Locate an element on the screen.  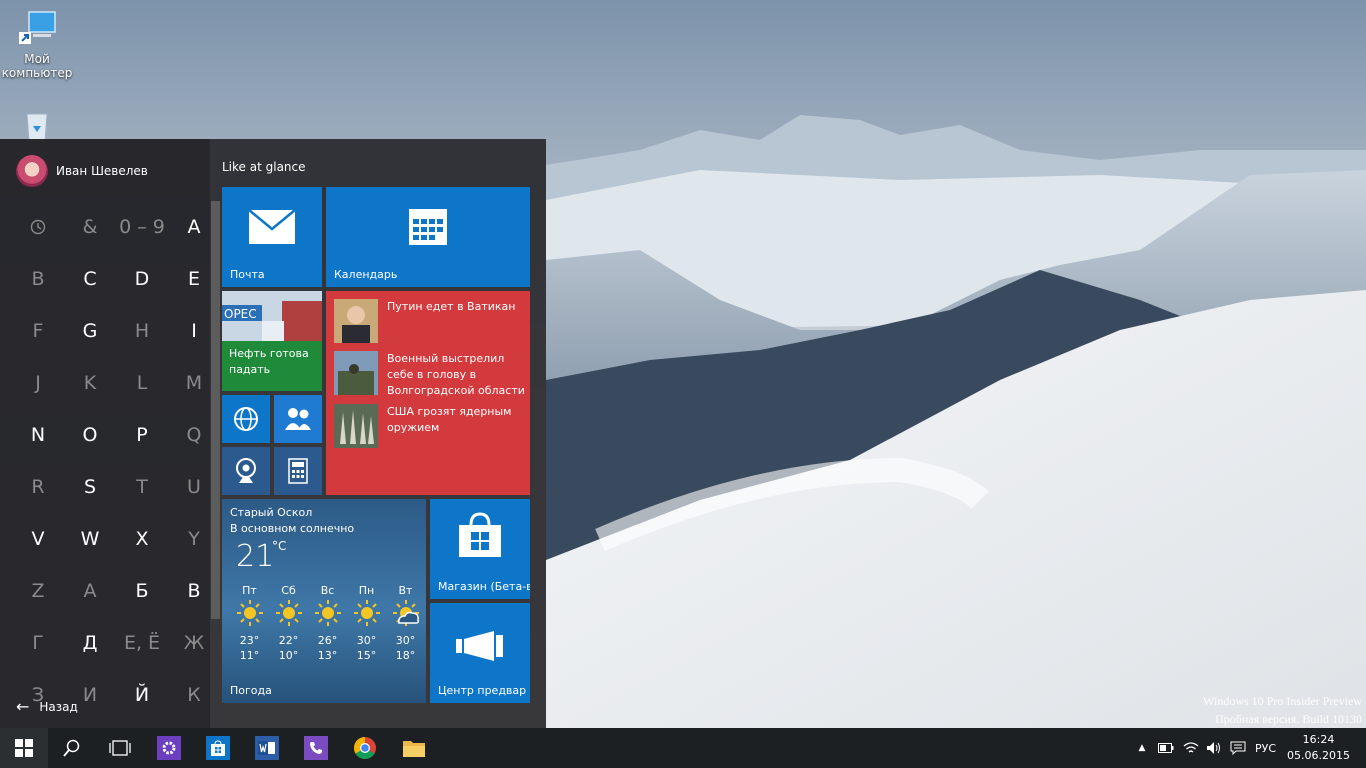
tile-mail: Почта is located at coordinates (272, 237).